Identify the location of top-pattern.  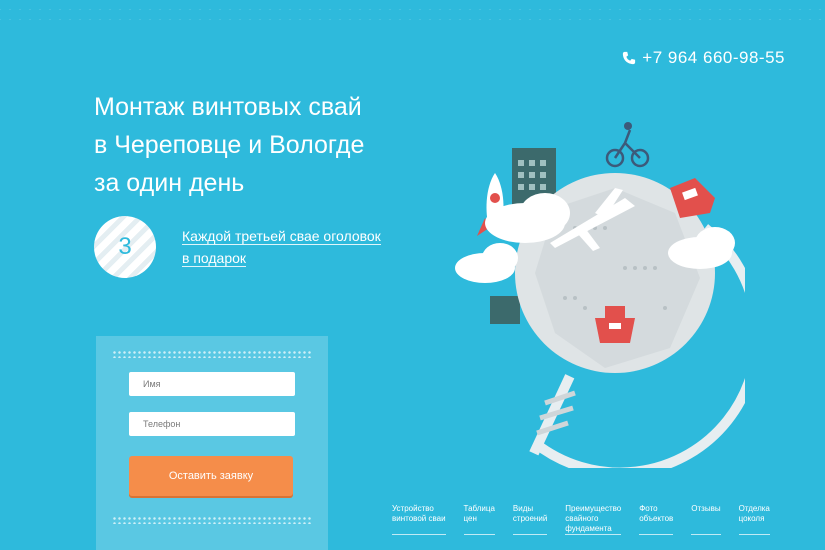
(412, 10).